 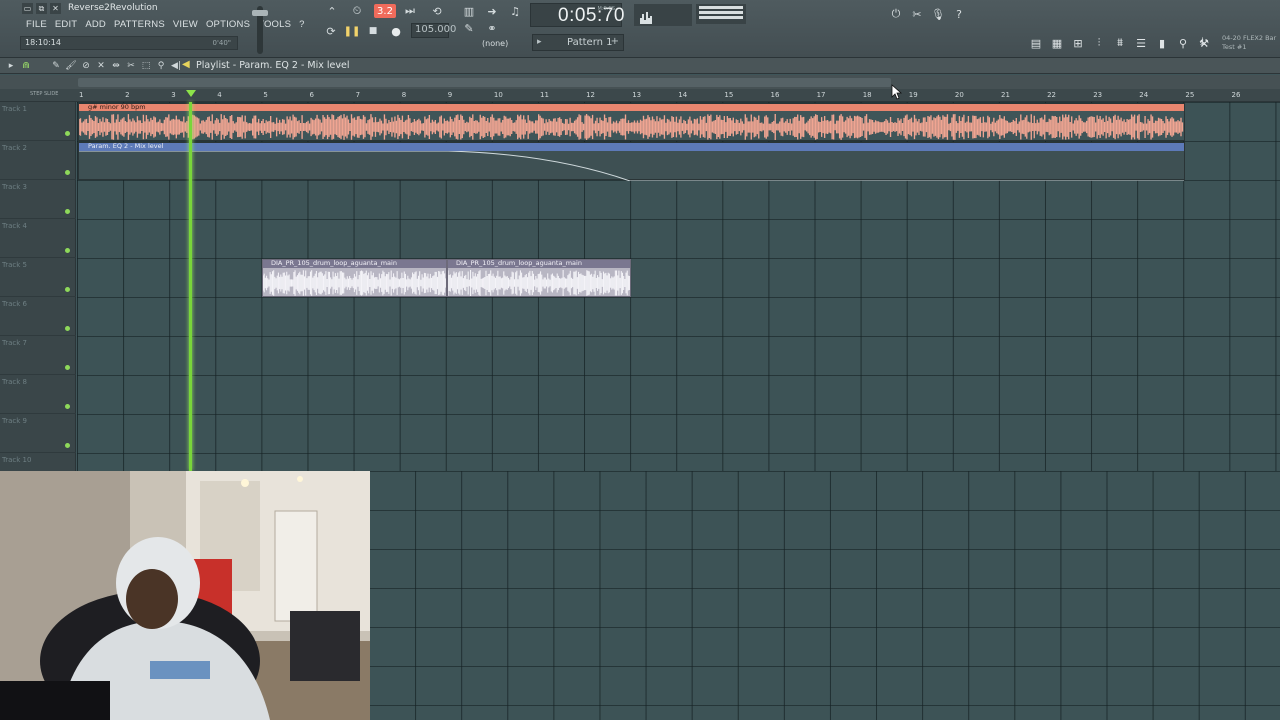 I want to click on track-header: Track 6, so click(x=38, y=316).